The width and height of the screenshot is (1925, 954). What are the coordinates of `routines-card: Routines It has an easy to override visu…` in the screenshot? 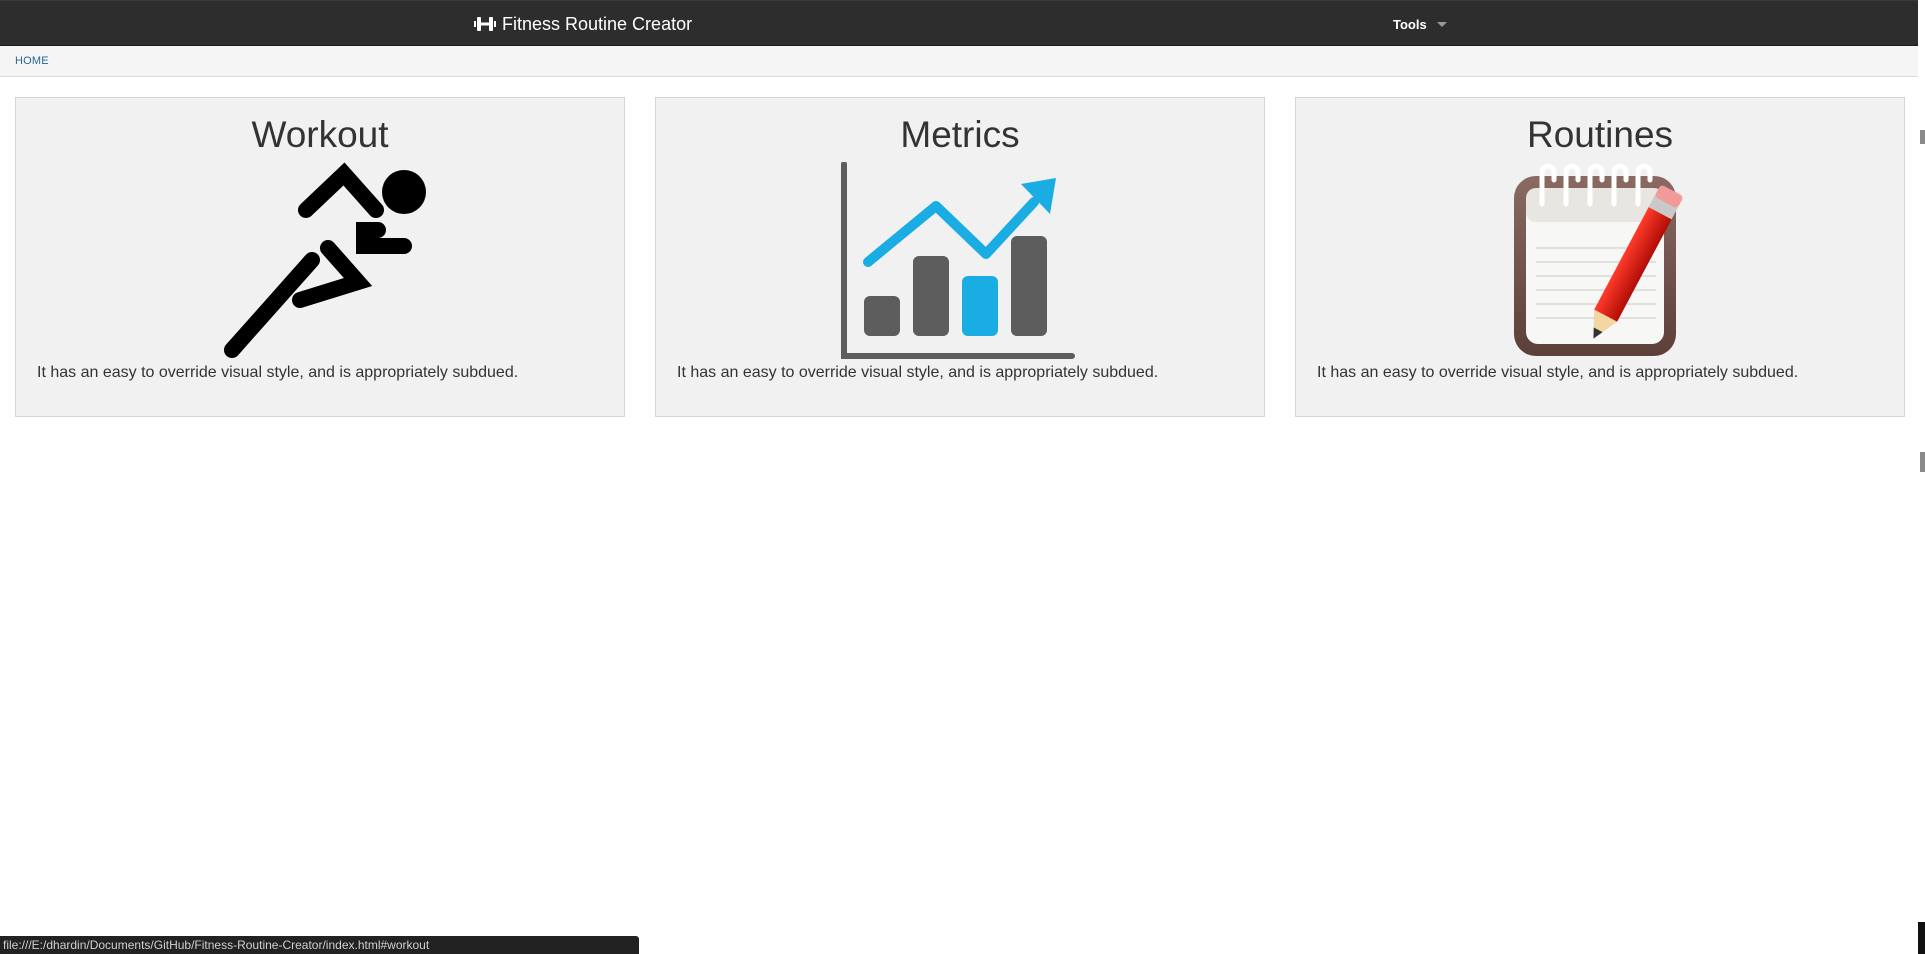 It's located at (1600, 257).